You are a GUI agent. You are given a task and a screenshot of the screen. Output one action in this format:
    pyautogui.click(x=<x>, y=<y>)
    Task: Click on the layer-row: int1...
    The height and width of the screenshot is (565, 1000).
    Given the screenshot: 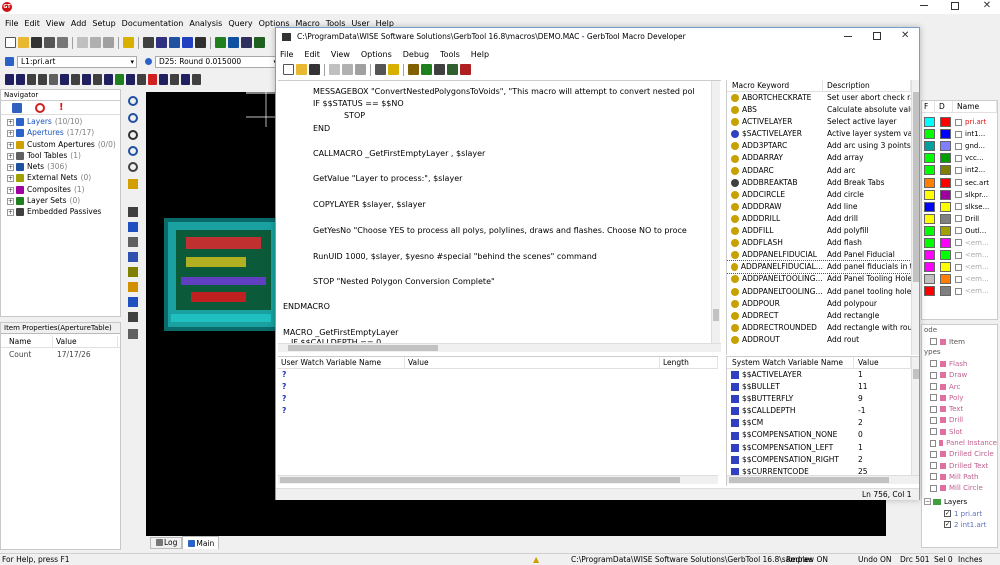 What is the action you would take?
    pyautogui.click(x=960, y=134)
    